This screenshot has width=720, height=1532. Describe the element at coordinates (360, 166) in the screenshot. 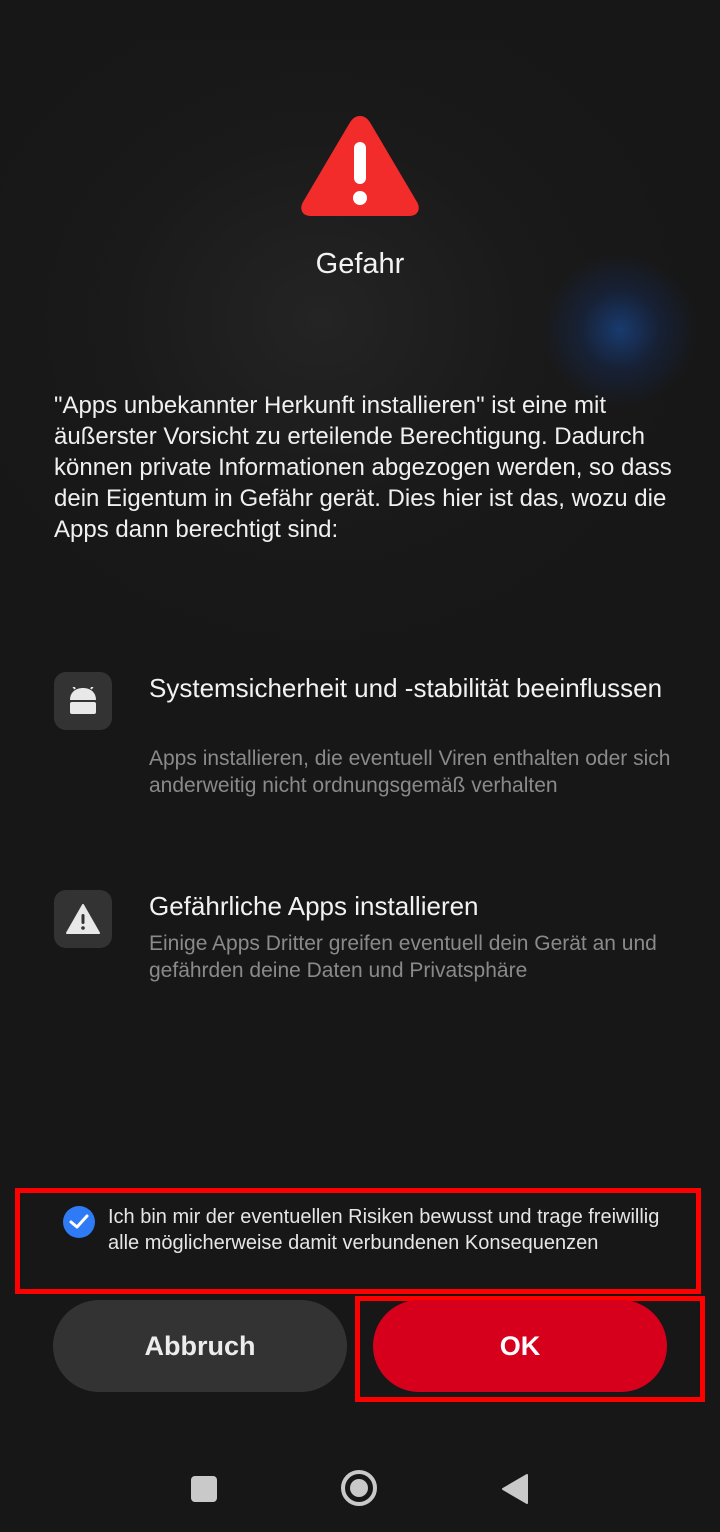

I see `warning-triangle-icon` at that location.